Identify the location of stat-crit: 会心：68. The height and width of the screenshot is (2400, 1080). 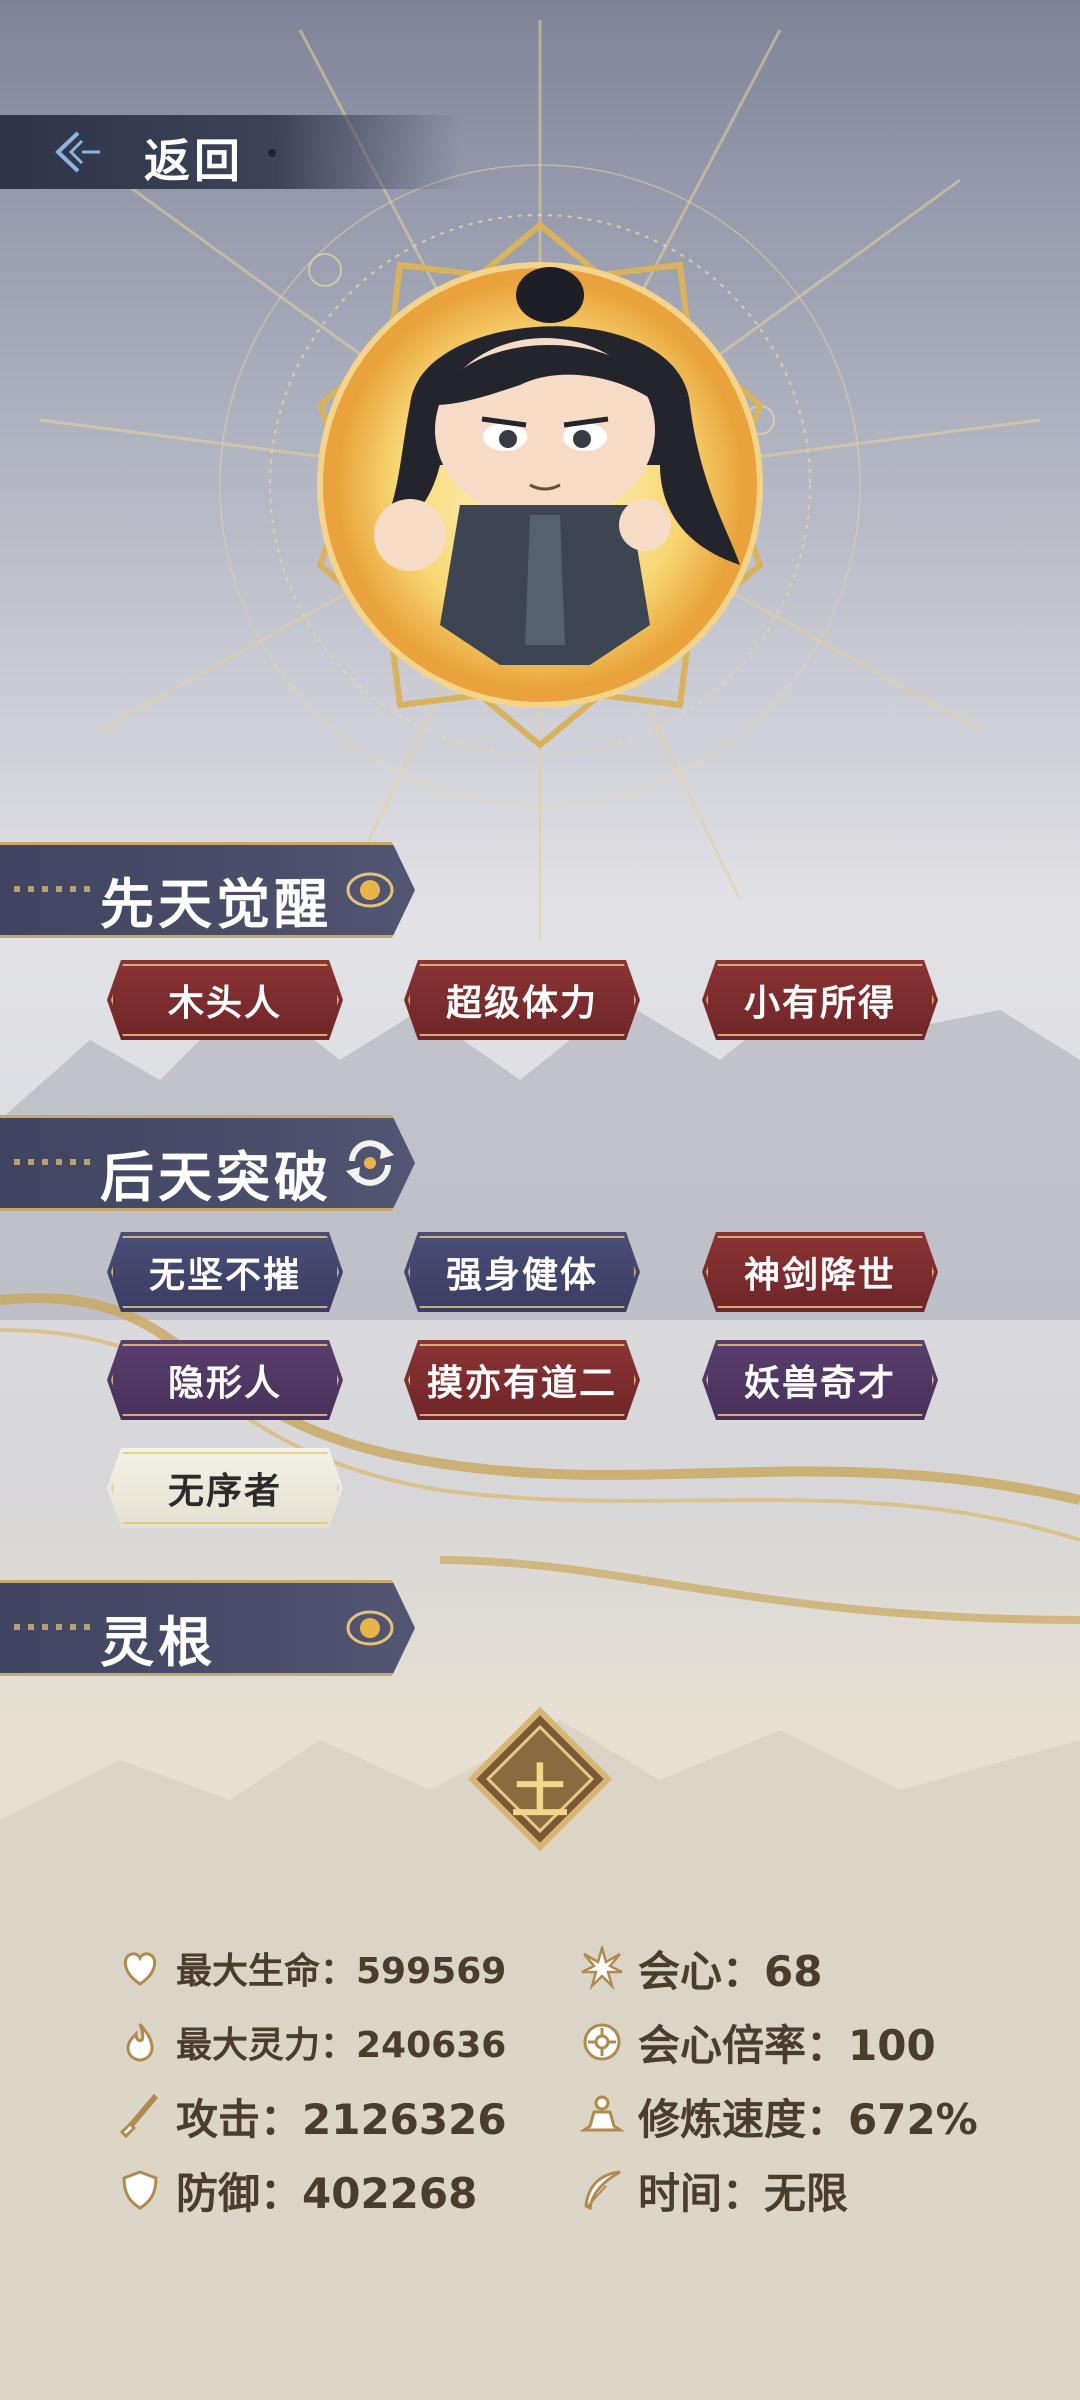
(701, 1968).